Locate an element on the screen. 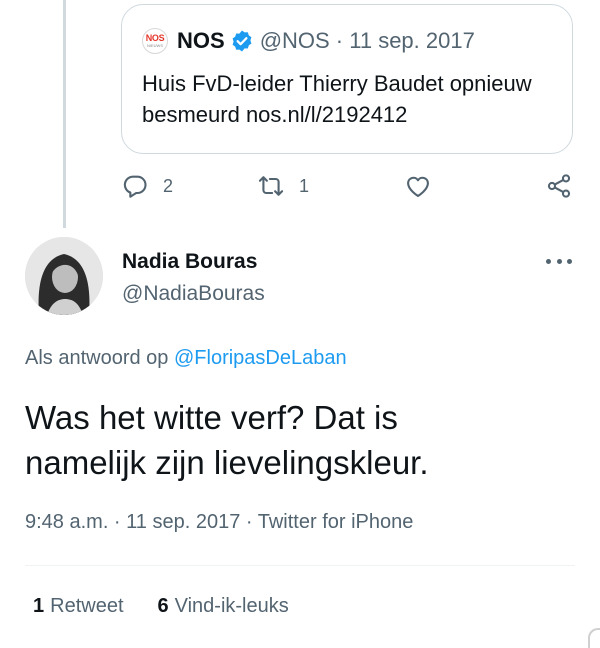  share-icon is located at coordinates (559, 186).